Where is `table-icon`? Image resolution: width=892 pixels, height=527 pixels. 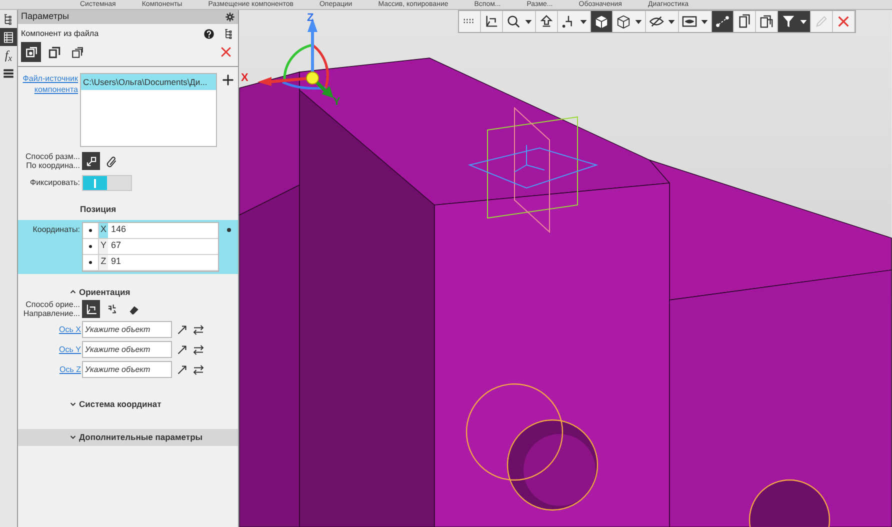
table-icon is located at coordinates (8, 37).